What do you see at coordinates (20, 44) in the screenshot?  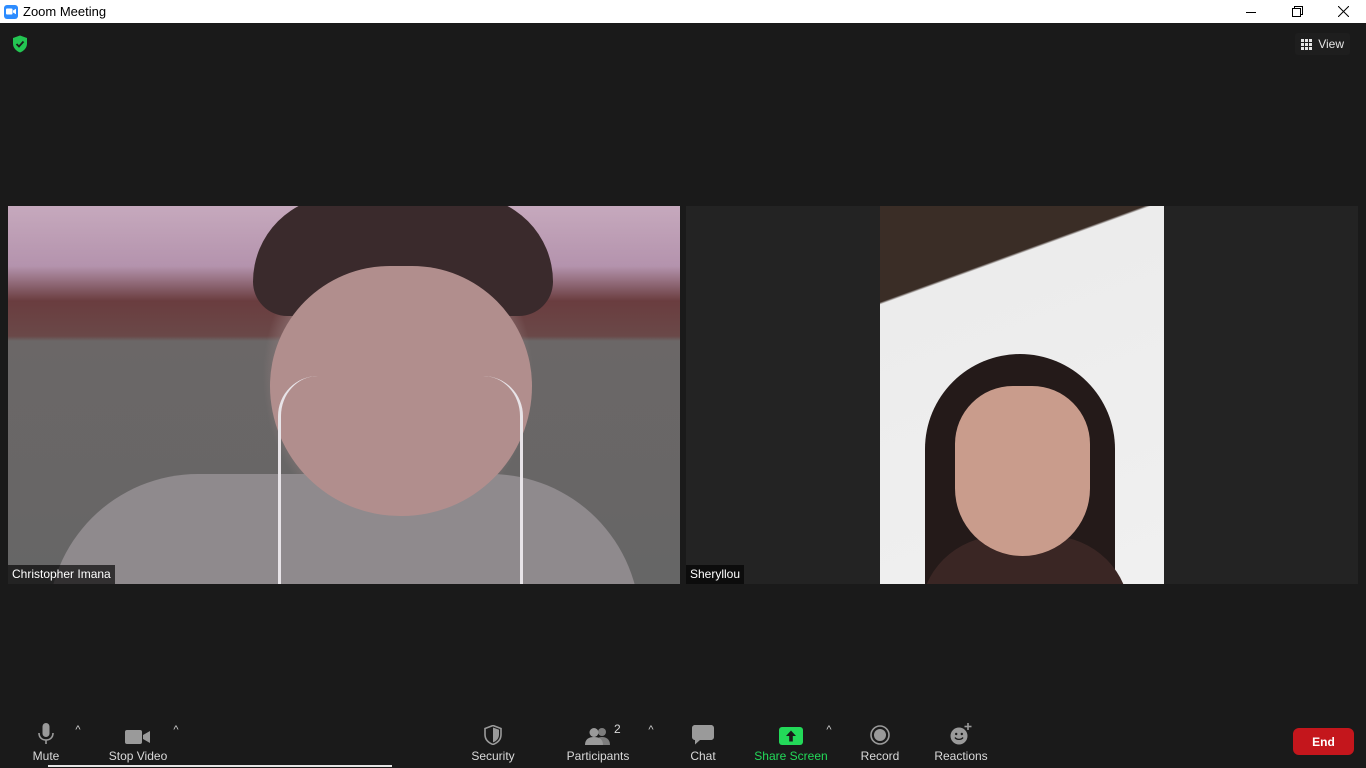 I see `encryption-shield-icon` at bounding box center [20, 44].